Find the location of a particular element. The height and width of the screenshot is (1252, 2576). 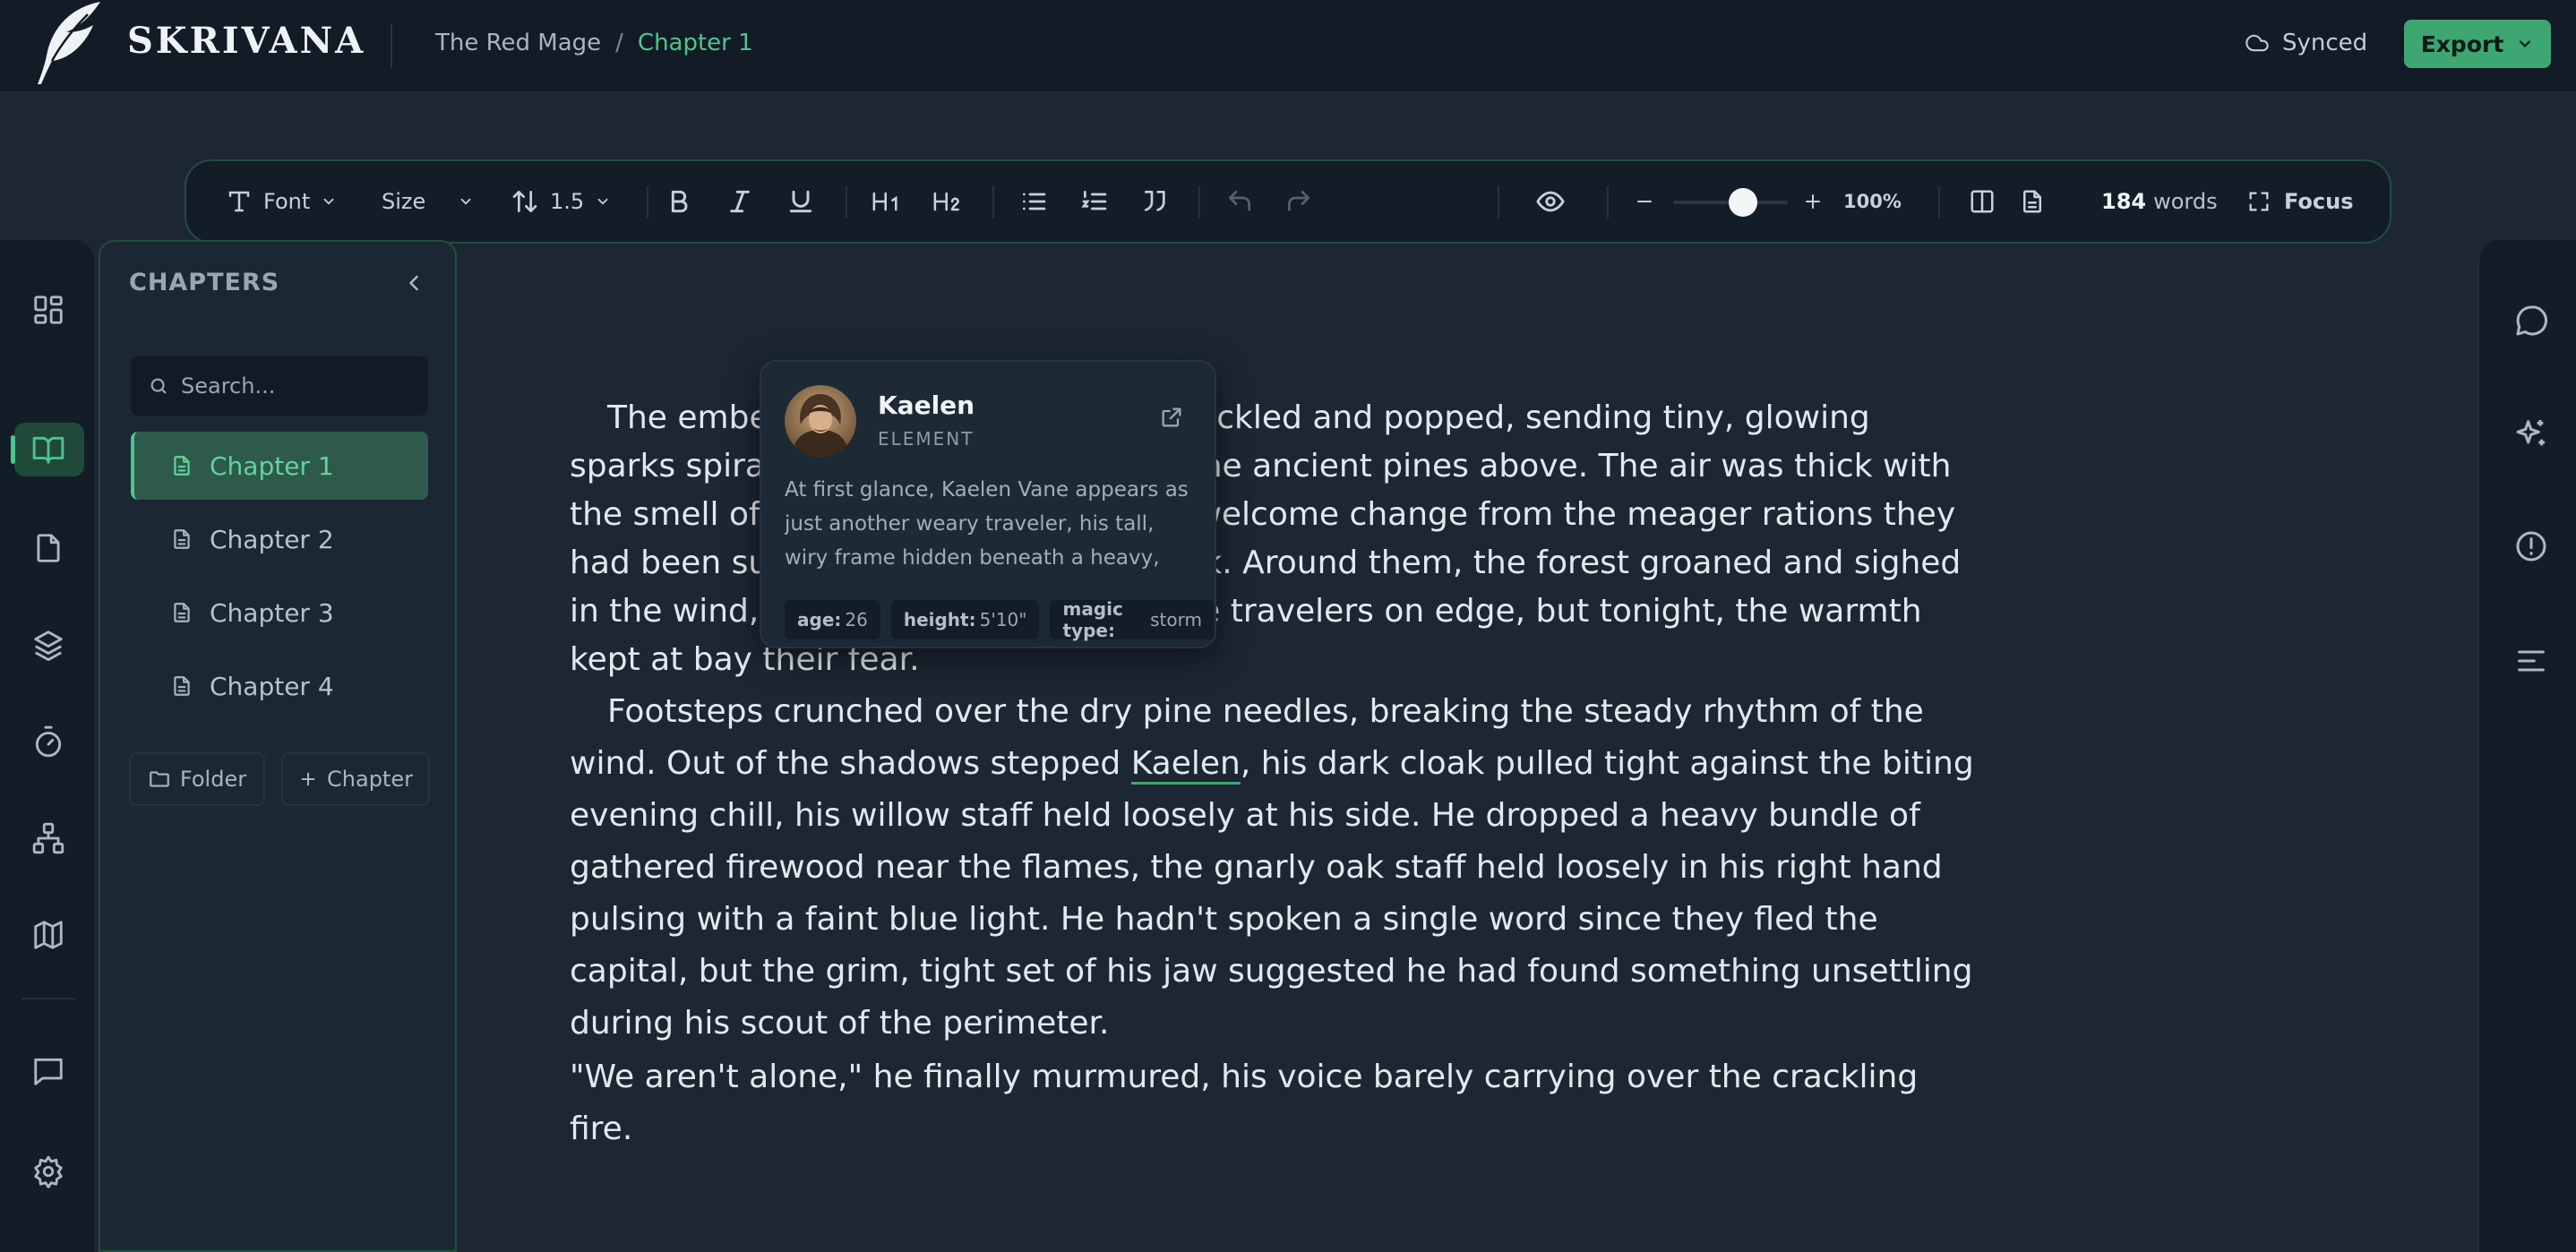

add-chapter-button: Chapter is located at coordinates (355, 779).